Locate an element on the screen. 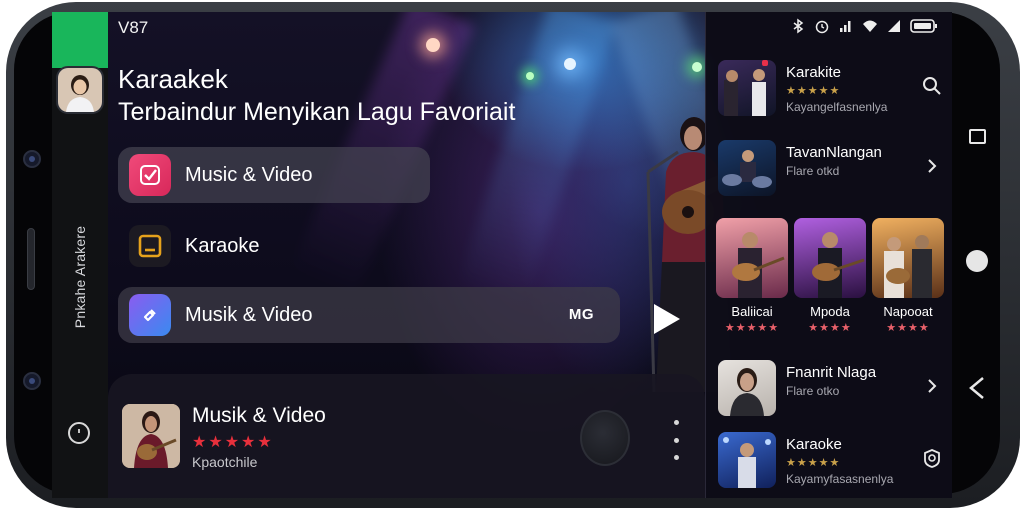 This screenshot has width=1024, height=512. list-item: Karaoke ★★★★★ Kayamyfasasnenlya is located at coordinates (834, 462).